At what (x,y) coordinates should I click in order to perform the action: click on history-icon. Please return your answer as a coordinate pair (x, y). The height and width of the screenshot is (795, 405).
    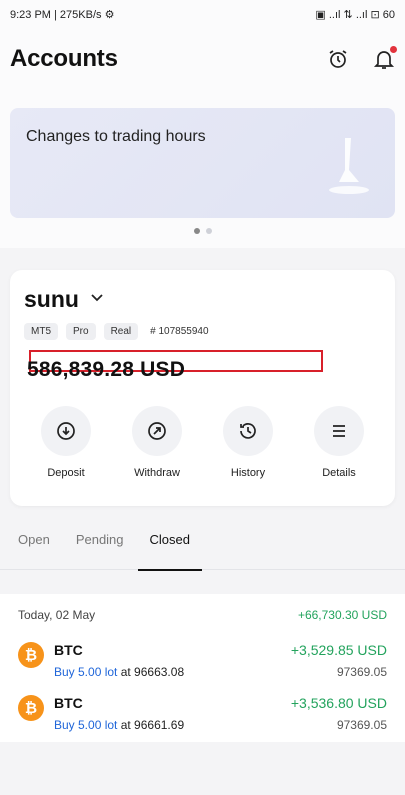
    Looking at the image, I should click on (248, 431).